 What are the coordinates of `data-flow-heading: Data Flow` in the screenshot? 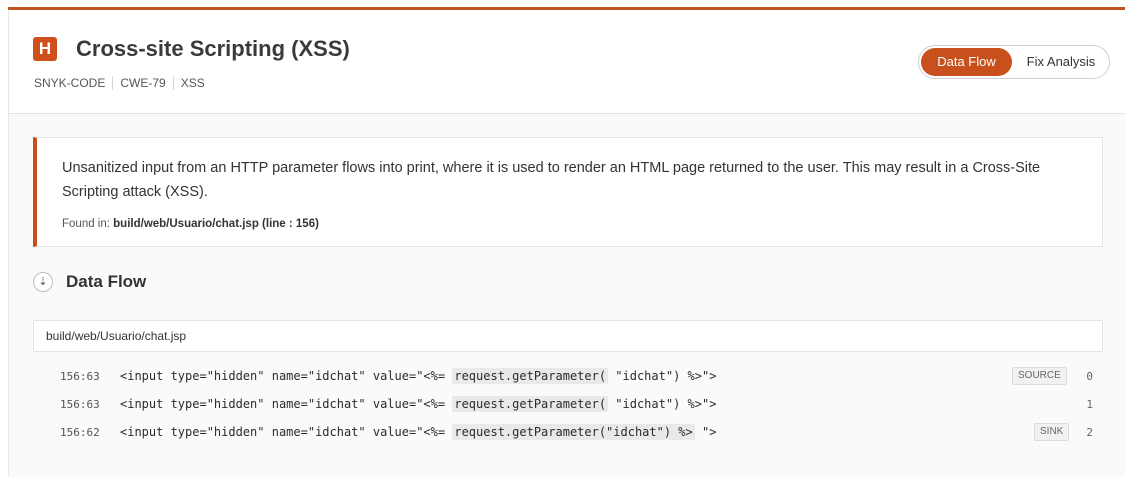 It's located at (106, 281).